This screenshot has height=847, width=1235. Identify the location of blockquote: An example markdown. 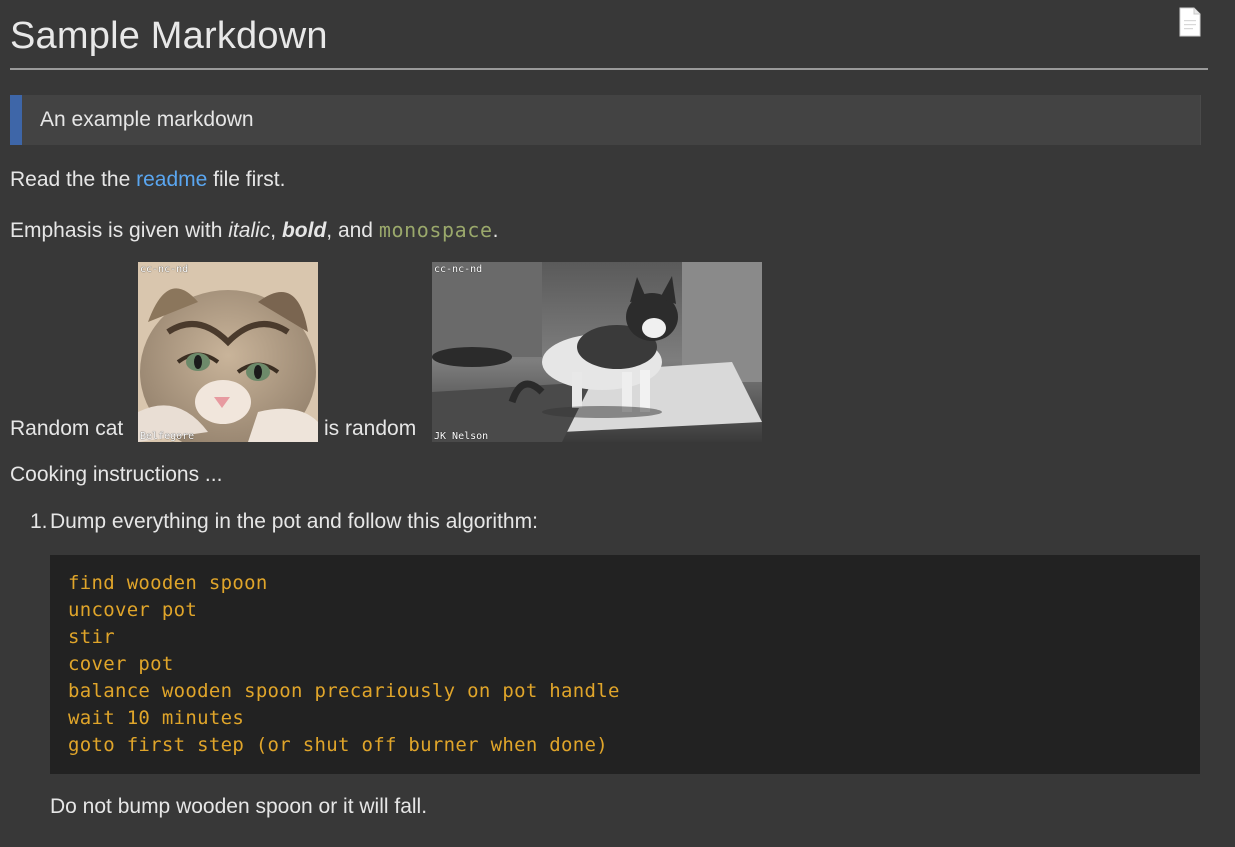
(605, 120).